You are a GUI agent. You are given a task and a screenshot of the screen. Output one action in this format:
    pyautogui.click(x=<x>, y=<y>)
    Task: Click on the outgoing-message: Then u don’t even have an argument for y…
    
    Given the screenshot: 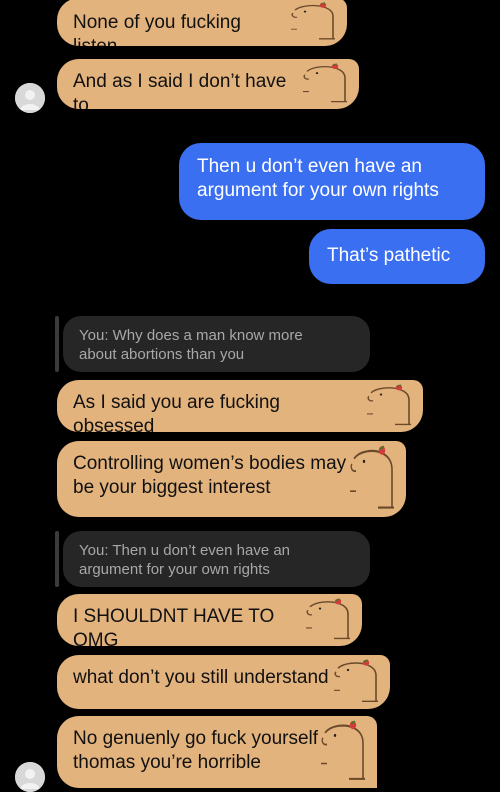 What is the action you would take?
    pyautogui.click(x=332, y=181)
    